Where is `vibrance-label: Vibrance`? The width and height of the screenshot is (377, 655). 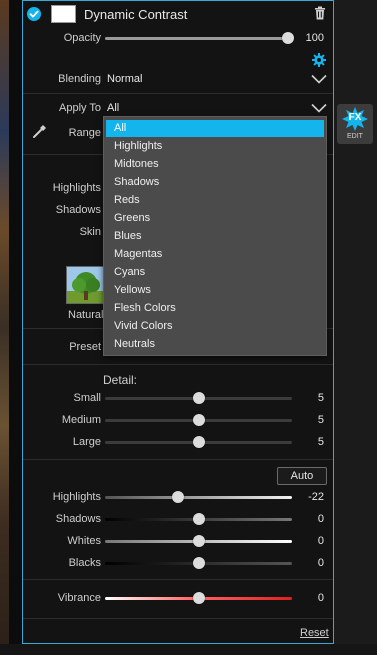
vibrance-label: Vibrance is located at coordinates (79, 598).